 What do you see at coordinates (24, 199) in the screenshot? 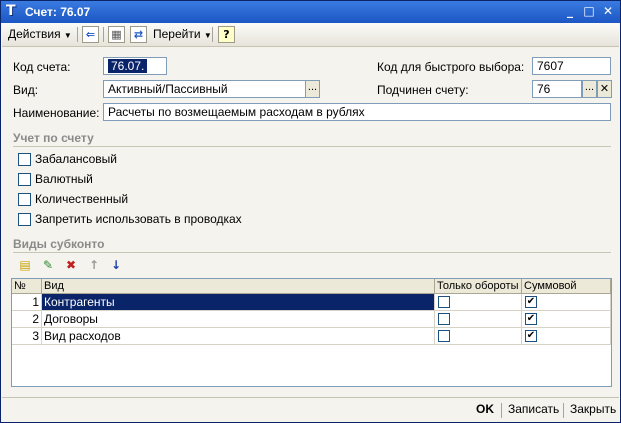
I see `quantity-checkbox` at bounding box center [24, 199].